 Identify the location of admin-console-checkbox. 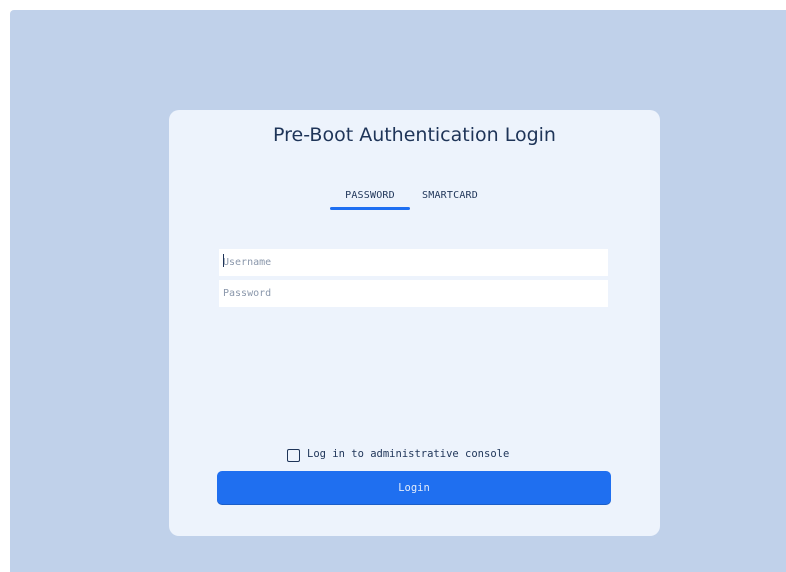
(293, 455).